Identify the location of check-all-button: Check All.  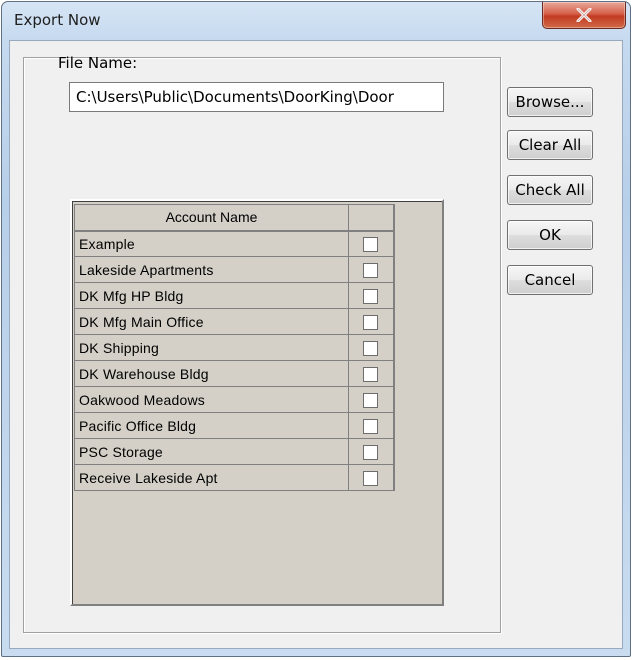
(550, 190).